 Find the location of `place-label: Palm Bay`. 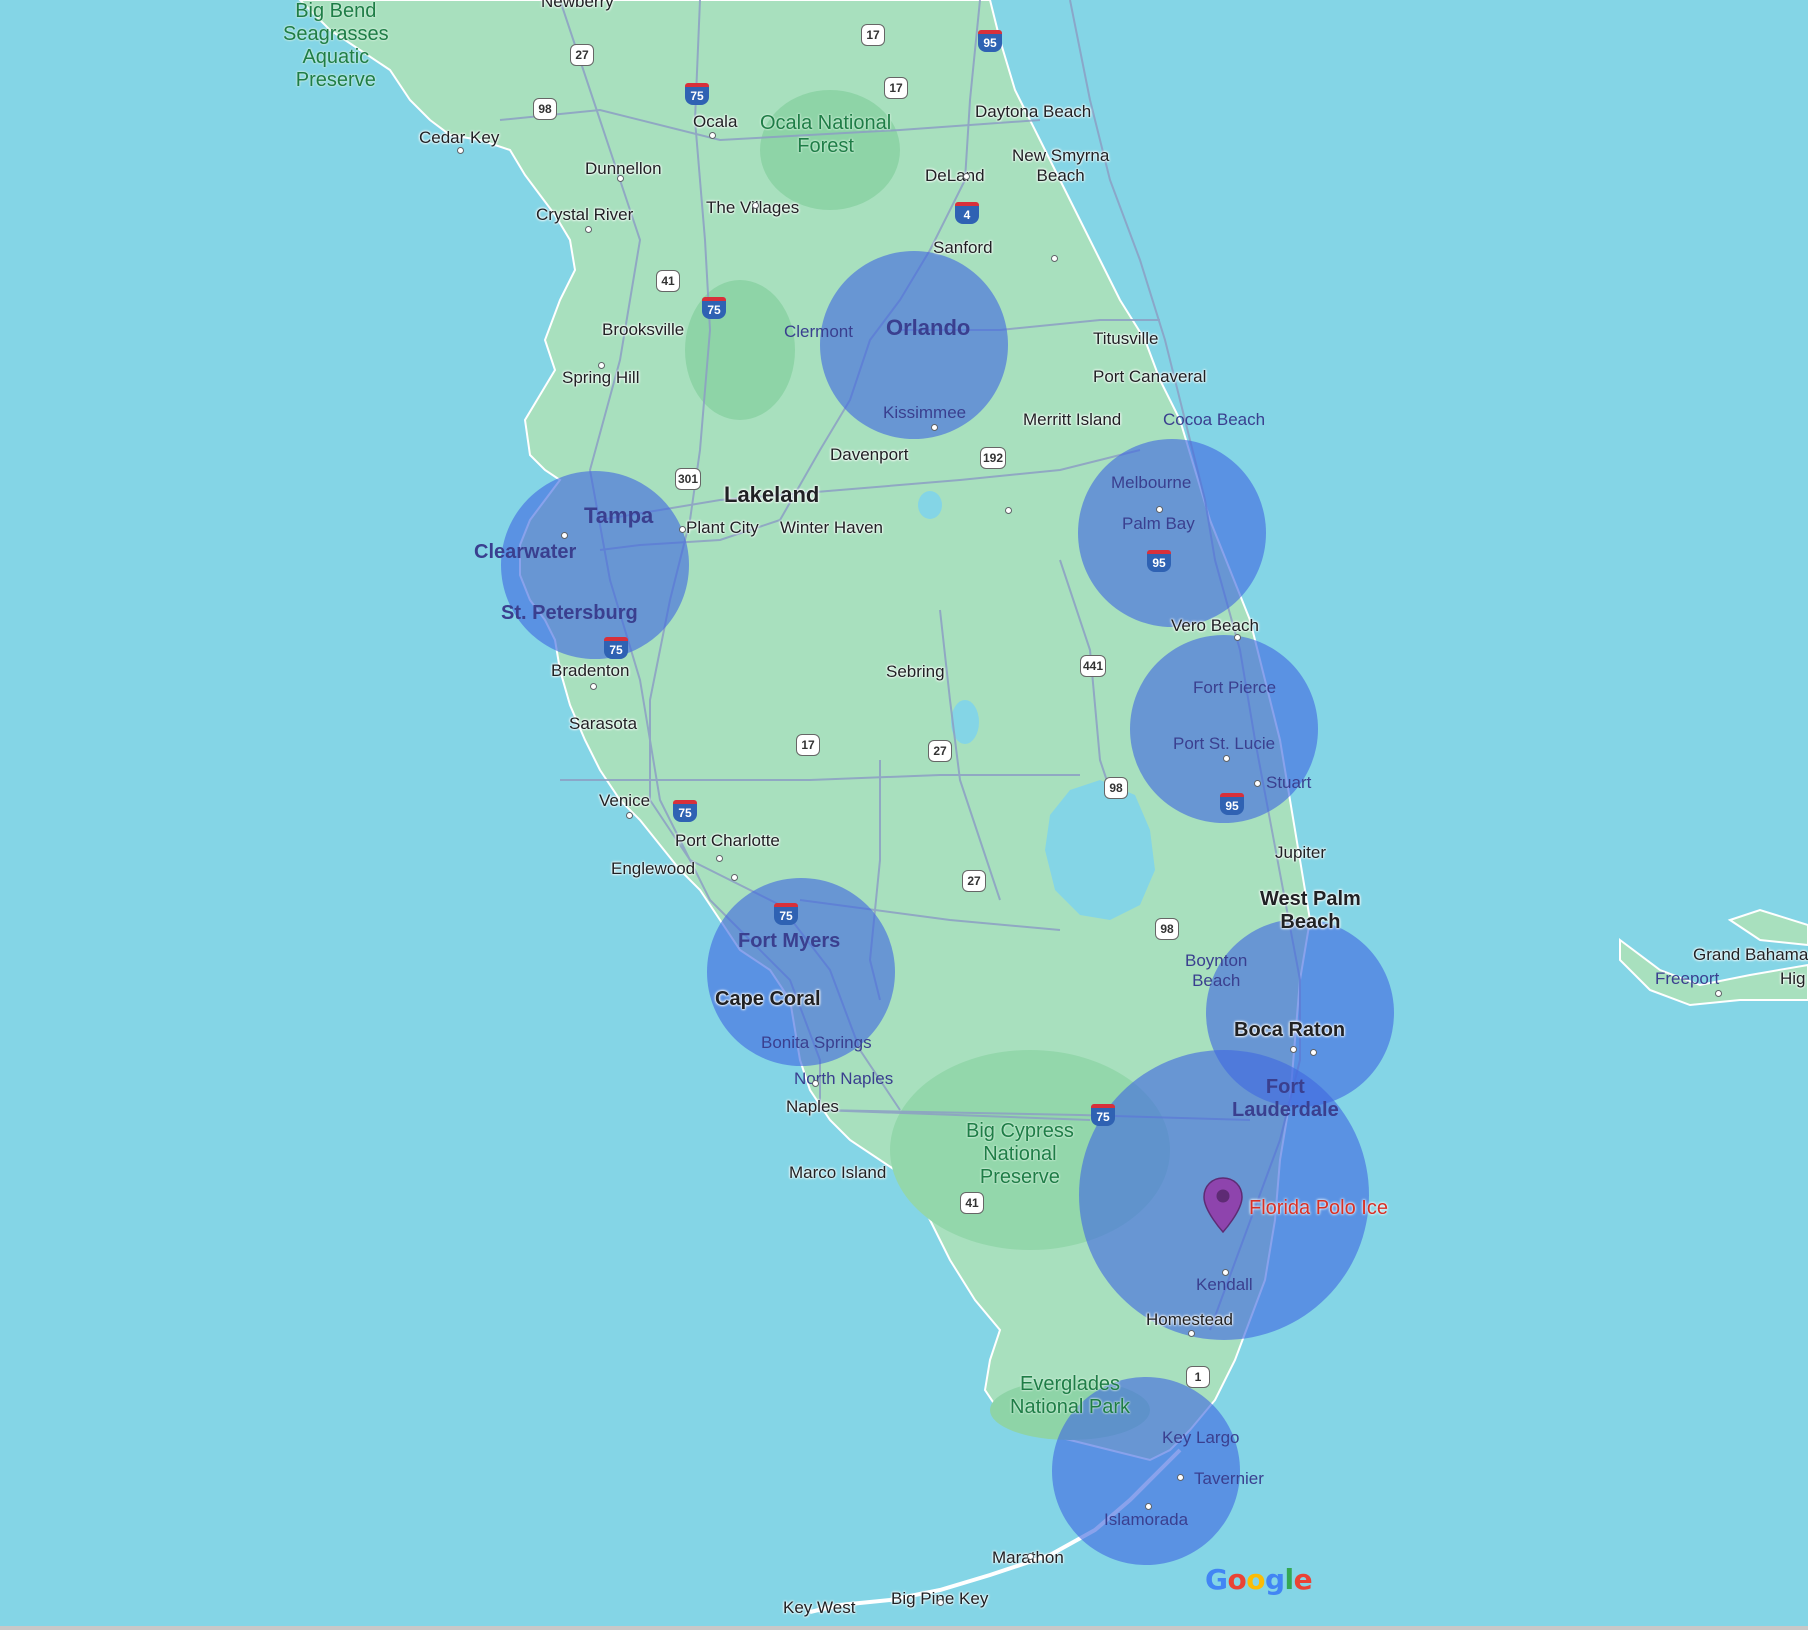

place-label: Palm Bay is located at coordinates (1158, 523).